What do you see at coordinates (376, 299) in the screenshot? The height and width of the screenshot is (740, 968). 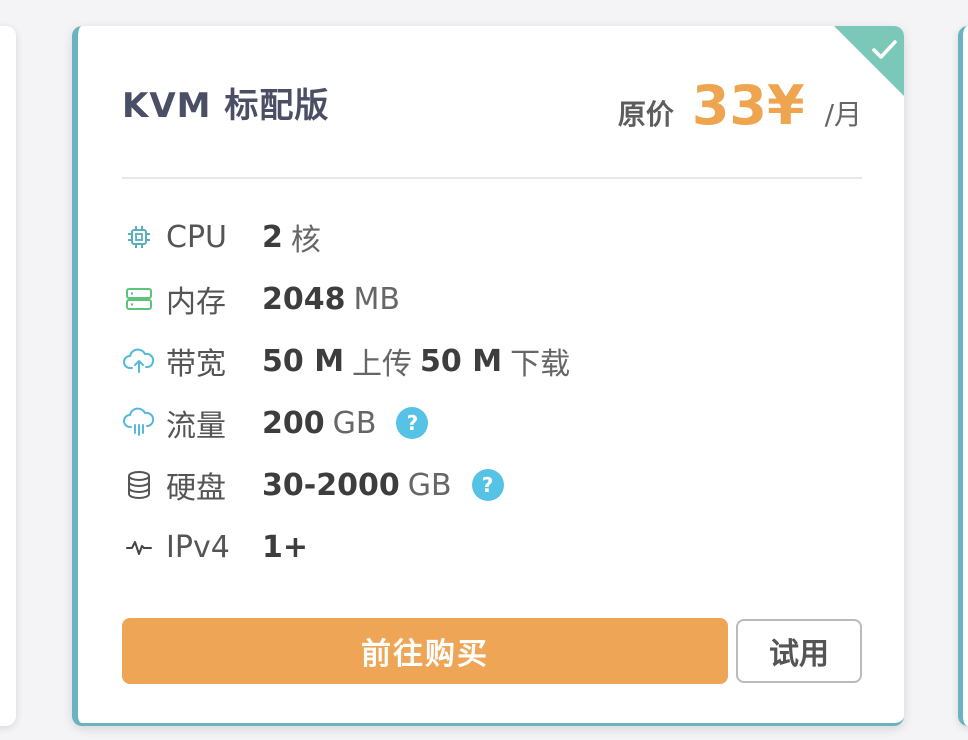 I see `spec-unit: MB` at bounding box center [376, 299].